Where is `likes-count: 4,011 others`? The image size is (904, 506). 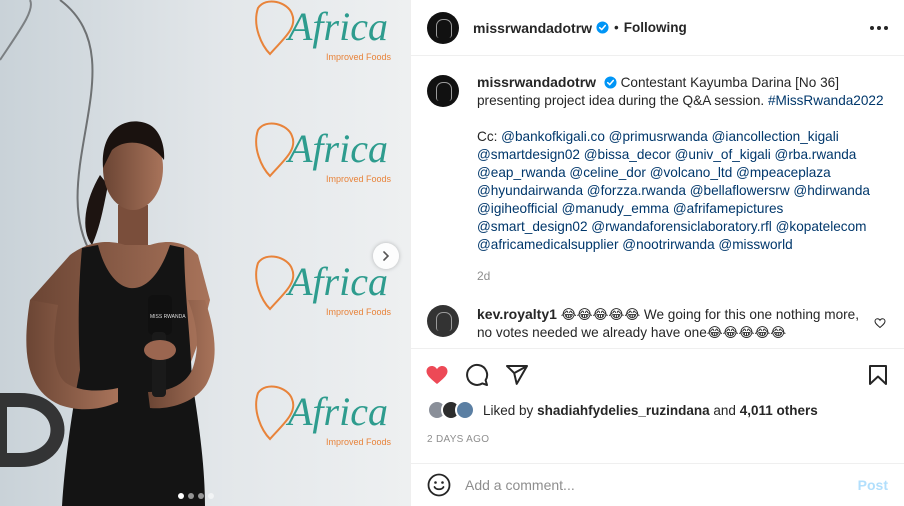 likes-count: 4,011 others is located at coordinates (779, 410).